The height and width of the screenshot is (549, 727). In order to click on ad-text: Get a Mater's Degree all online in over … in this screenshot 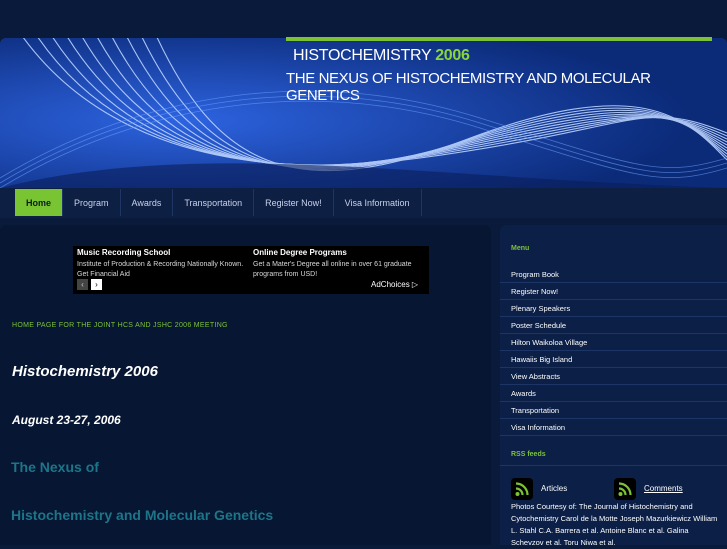, I will do `click(332, 269)`.